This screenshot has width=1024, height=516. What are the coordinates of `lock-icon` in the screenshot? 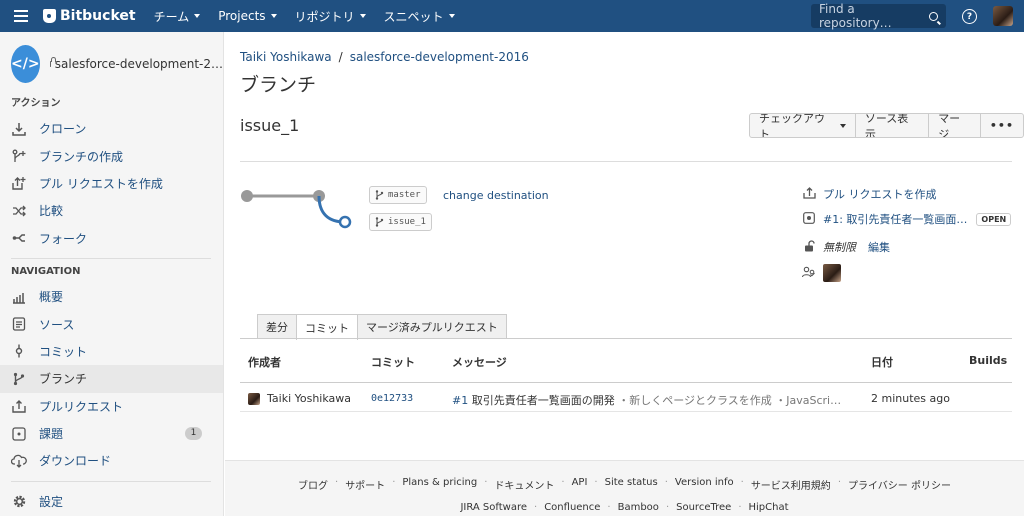 It's located at (53, 62).